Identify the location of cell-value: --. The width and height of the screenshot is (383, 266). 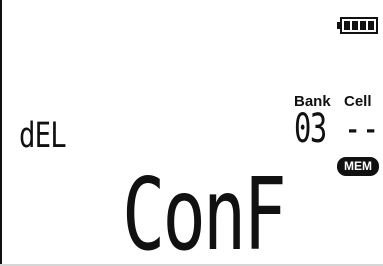
(362, 129).